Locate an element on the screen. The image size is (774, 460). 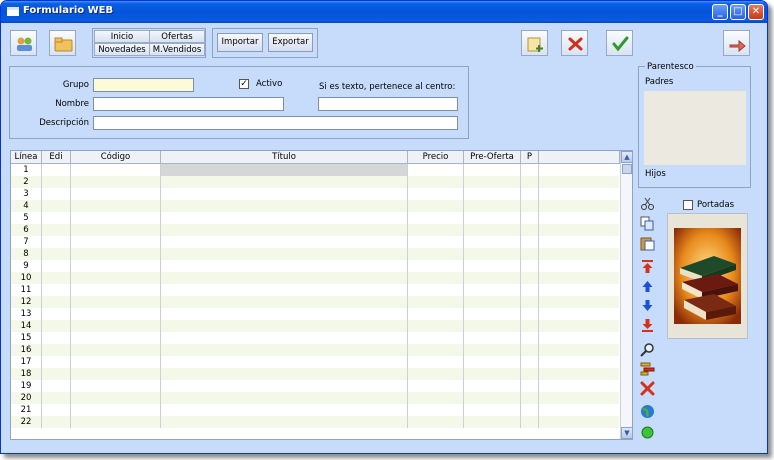
copy-button is located at coordinates (647, 223).